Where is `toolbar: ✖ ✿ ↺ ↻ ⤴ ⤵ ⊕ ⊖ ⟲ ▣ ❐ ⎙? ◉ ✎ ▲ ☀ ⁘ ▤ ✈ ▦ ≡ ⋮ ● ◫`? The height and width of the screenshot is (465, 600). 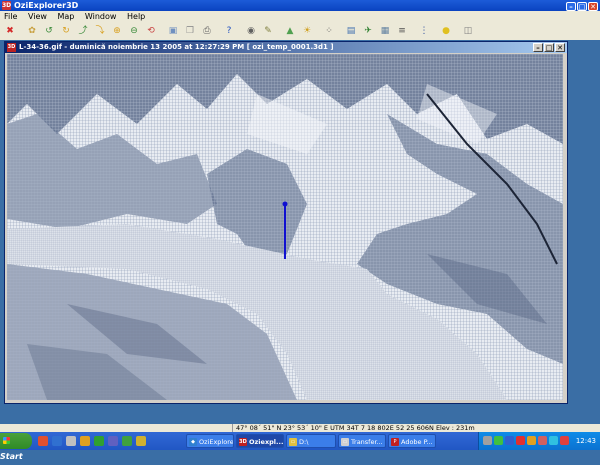
toolbar: ✖ ✿ ↺ ↻ ⤴ ⤵ ⊕ ⊖ ⟲ ▣ ❐ ⎙? ◉ ✎ ▲ ☀ ⁘ ▤ ✈ ▦ ≡ ⋮ ● ◫ is located at coordinates (300, 31).